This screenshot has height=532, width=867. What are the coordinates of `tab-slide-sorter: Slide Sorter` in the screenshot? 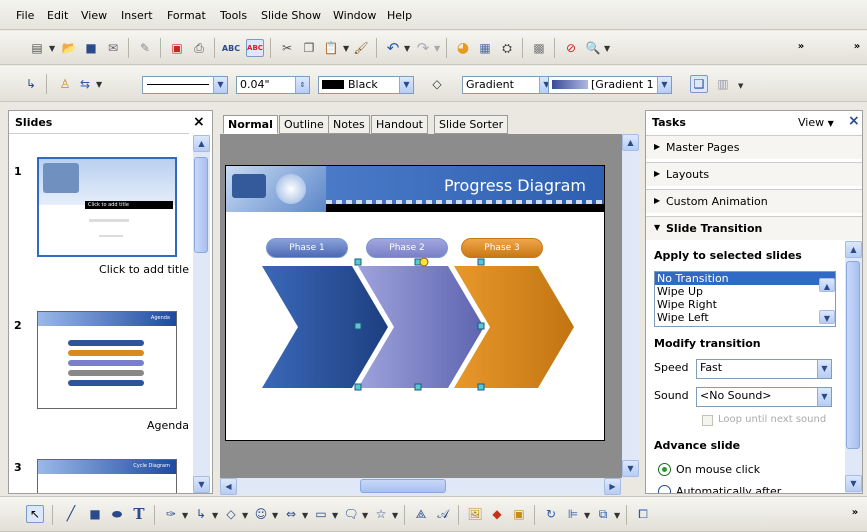 It's located at (471, 124).